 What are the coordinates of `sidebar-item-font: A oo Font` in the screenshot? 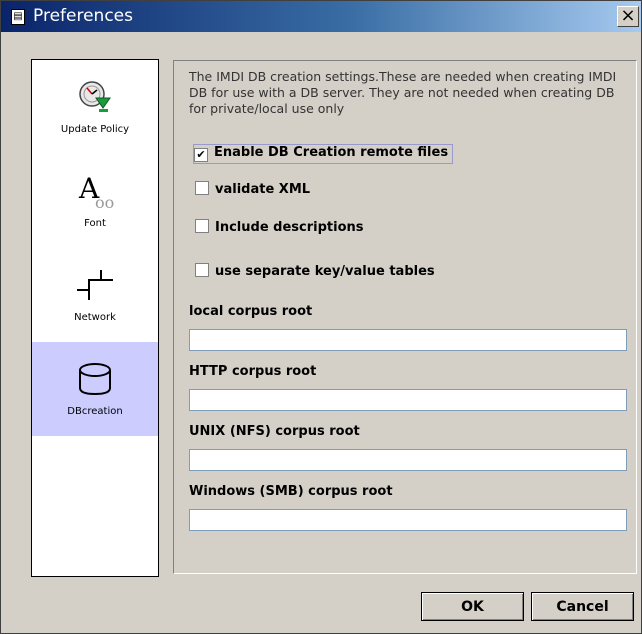 It's located at (95, 201).